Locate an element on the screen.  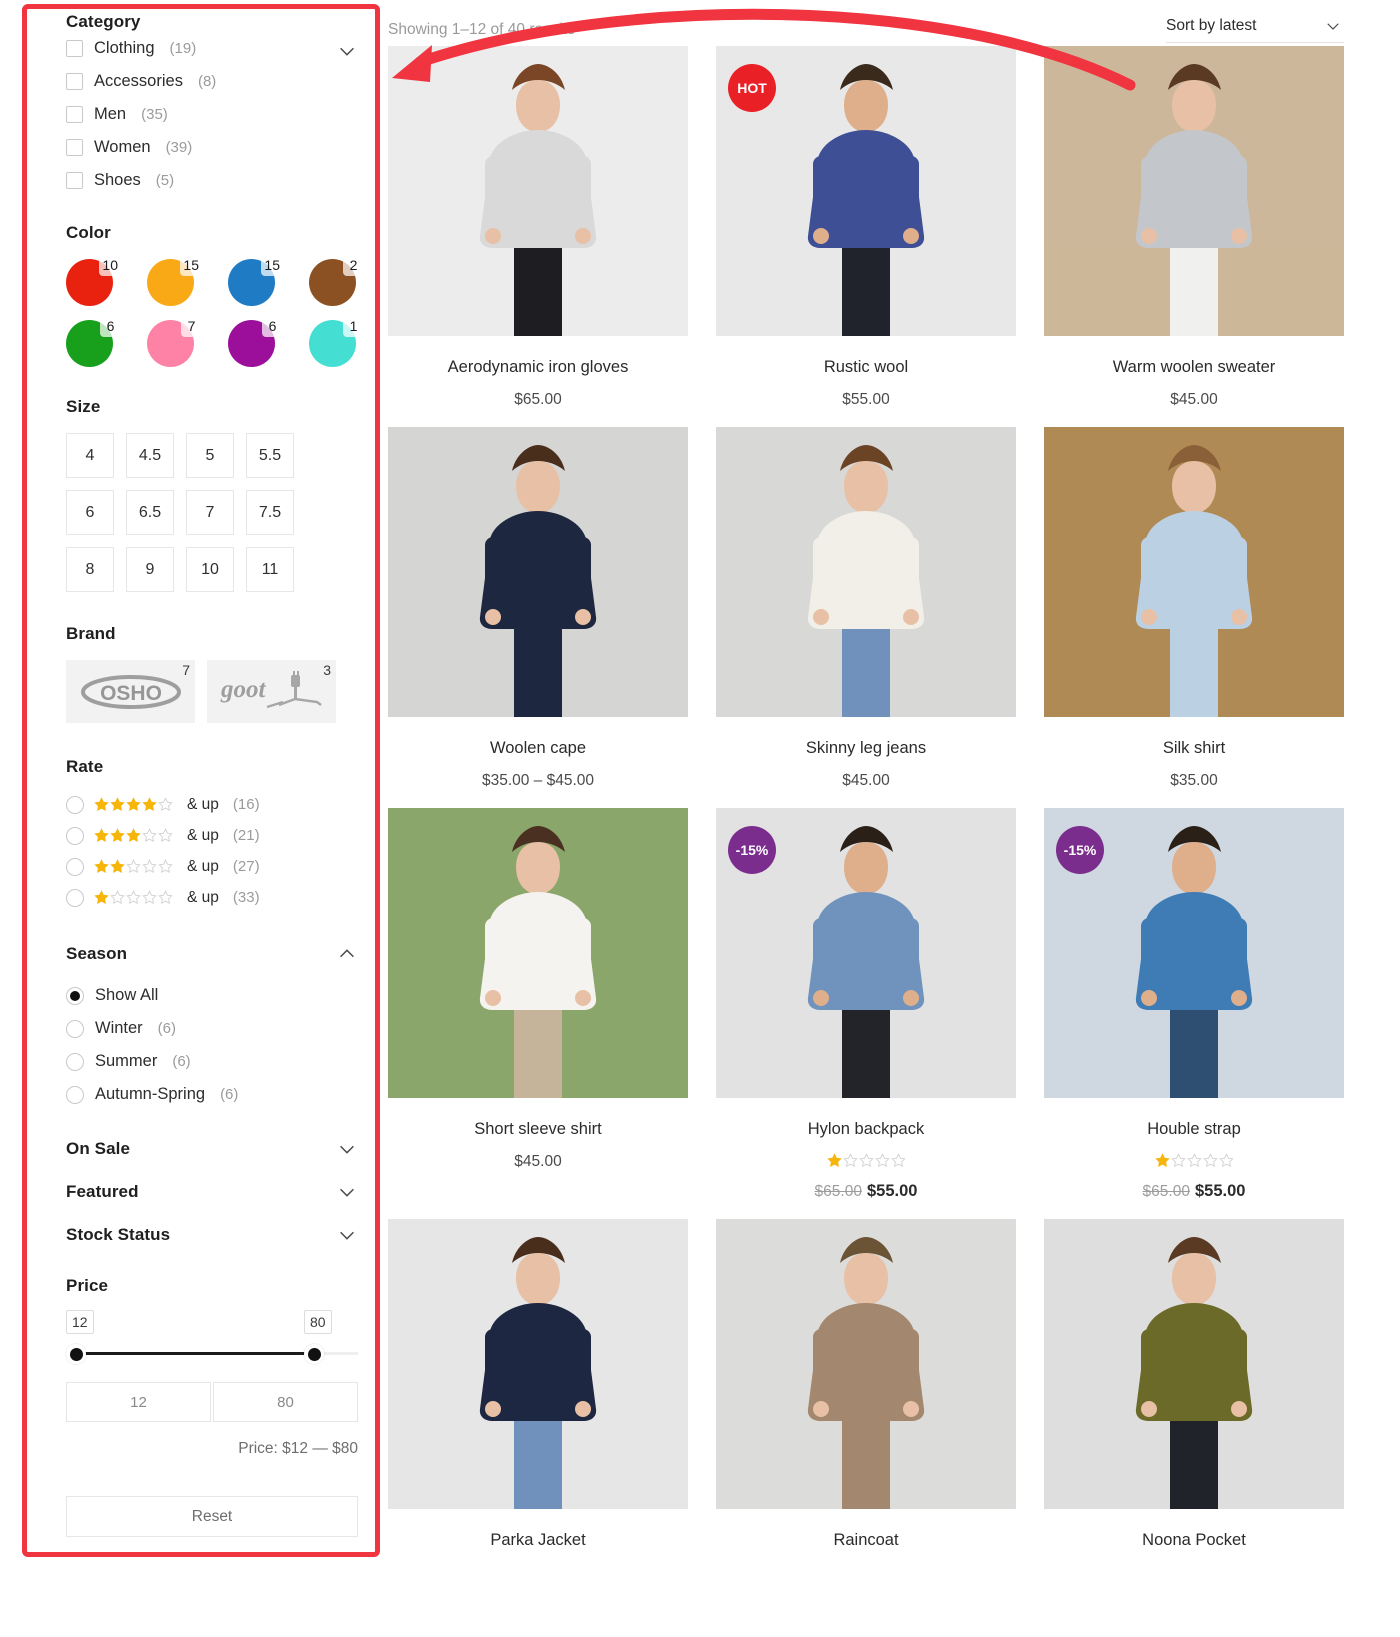
size-option-7: 7 is located at coordinates (210, 512).